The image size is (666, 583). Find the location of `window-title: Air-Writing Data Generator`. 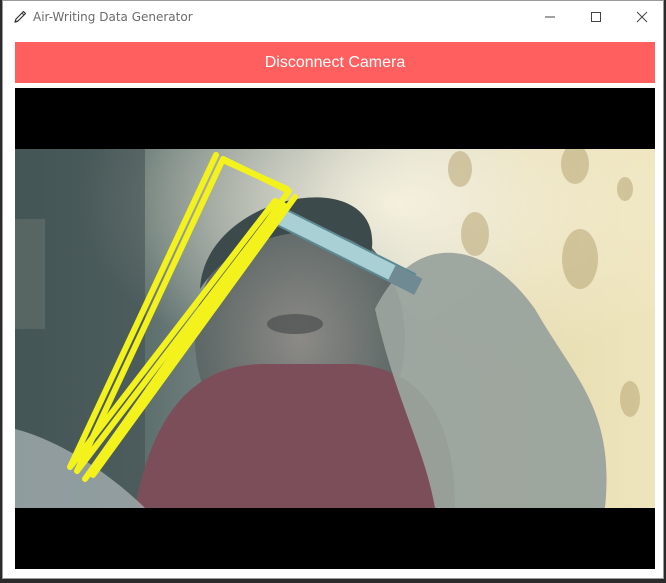

window-title: Air-Writing Data Generator is located at coordinates (113, 17).